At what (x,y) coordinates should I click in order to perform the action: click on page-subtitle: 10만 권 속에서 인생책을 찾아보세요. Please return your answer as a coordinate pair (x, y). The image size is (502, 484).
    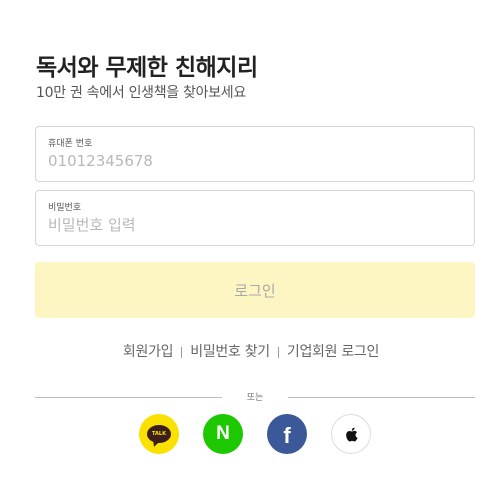
    Looking at the image, I should click on (141, 93).